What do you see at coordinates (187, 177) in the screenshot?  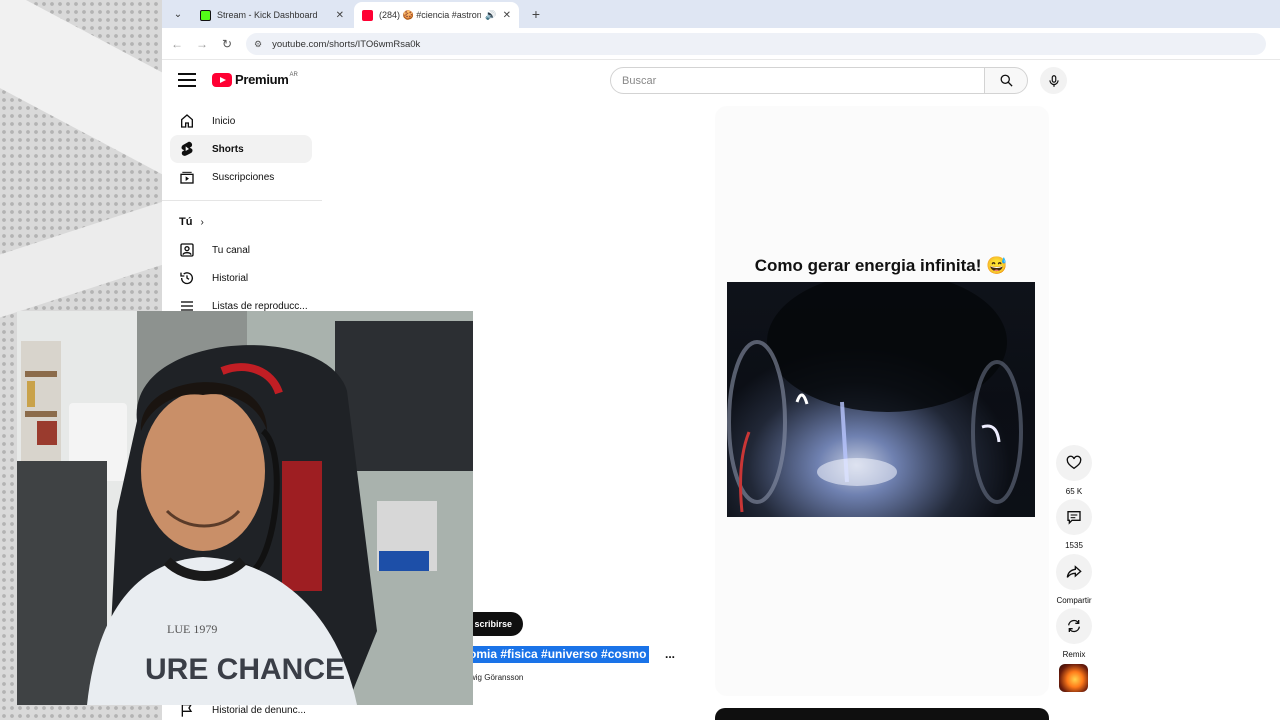 I see `subscriptions-icon` at bounding box center [187, 177].